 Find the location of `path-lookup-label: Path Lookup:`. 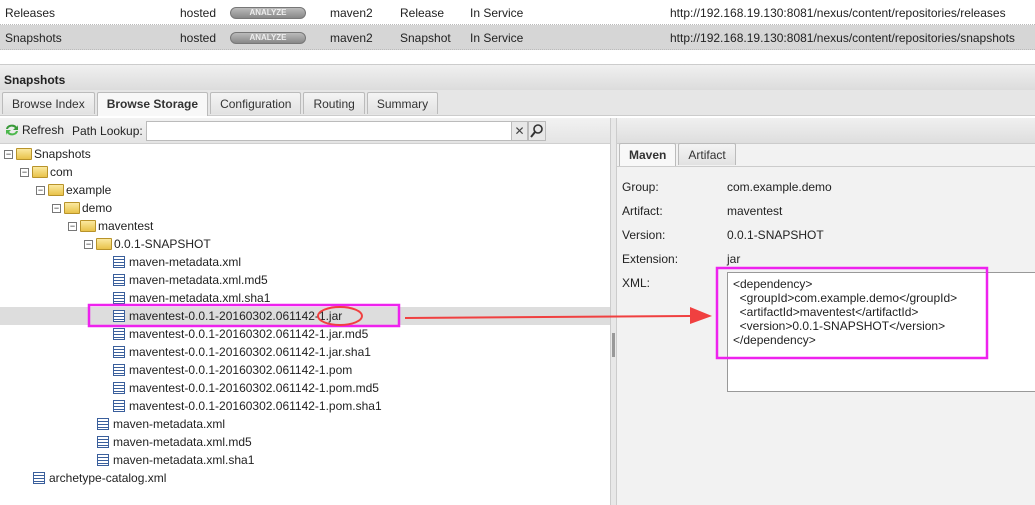

path-lookup-label: Path Lookup: is located at coordinates (107, 131).